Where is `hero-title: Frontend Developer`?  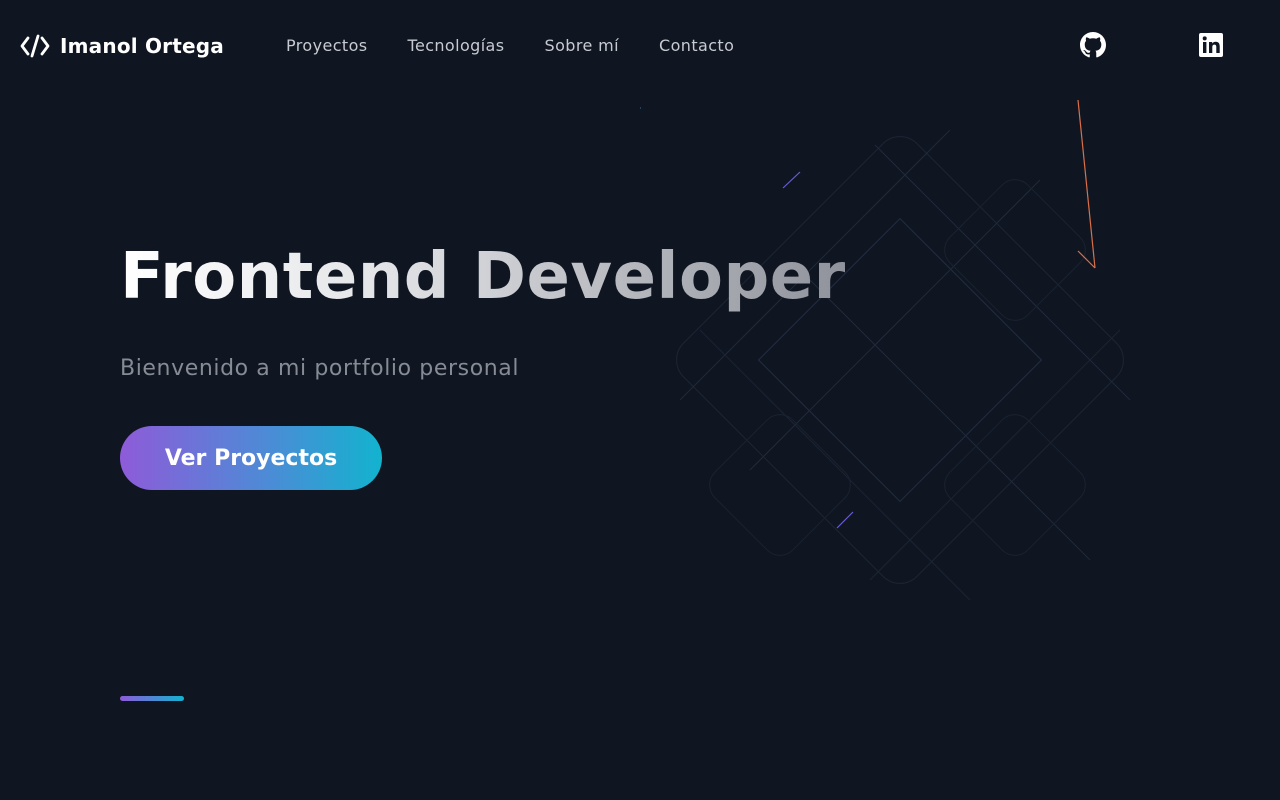
hero-title: Frontend Developer is located at coordinates (483, 277).